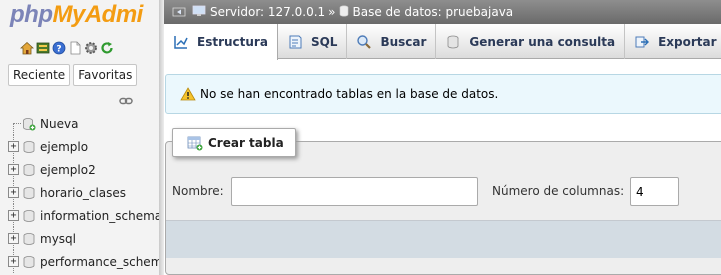  I want to click on search-icon, so click(364, 42).